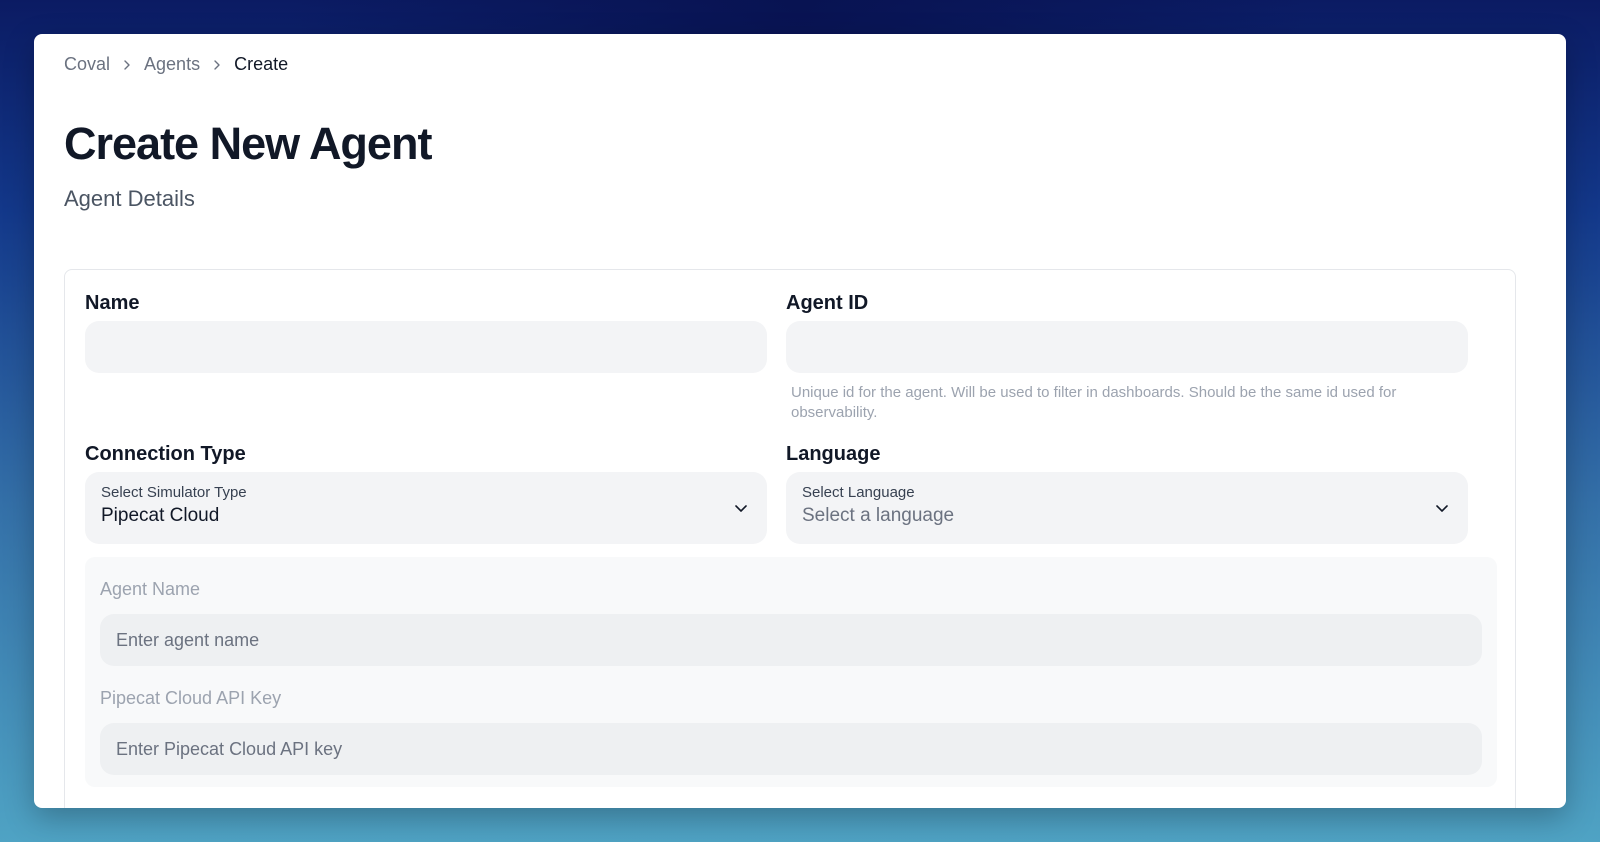 The image size is (1600, 842). Describe the element at coordinates (261, 64) in the screenshot. I see `breadcrumb-item-current: Create` at that location.